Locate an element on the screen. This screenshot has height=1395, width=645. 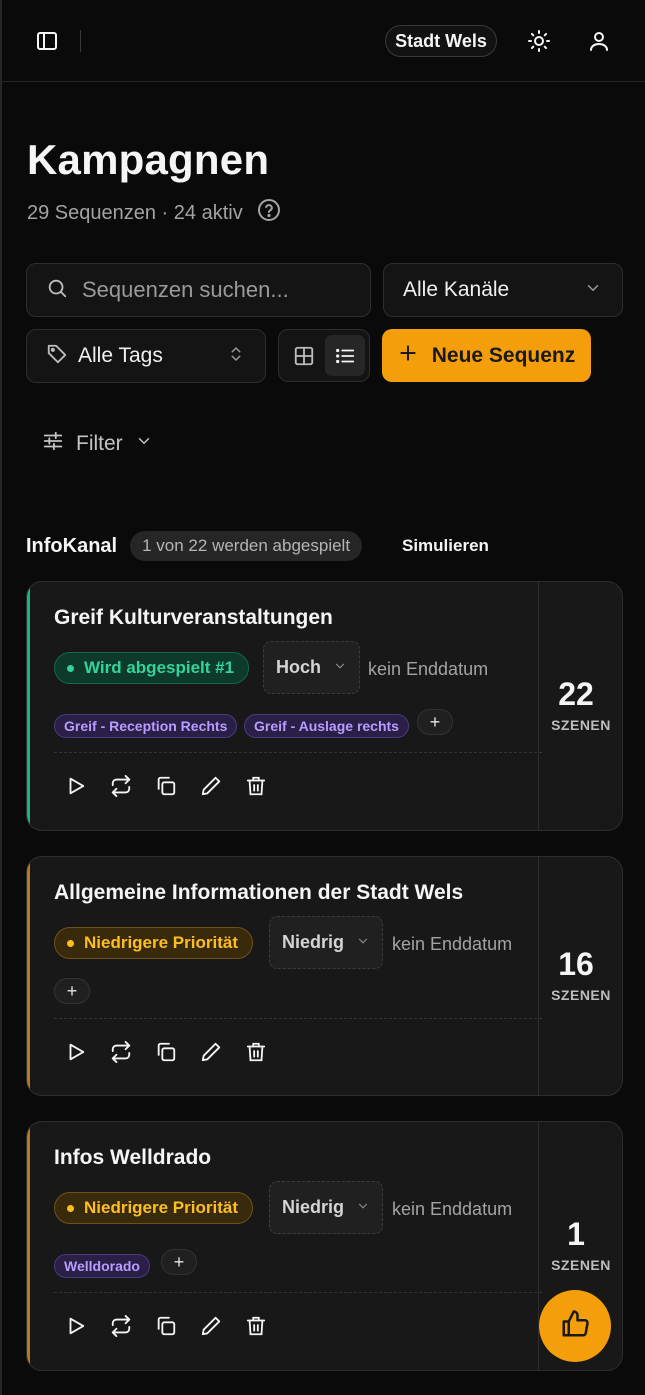
card-title: Allgemeine Informationen der Stadt Wels is located at coordinates (259, 892).